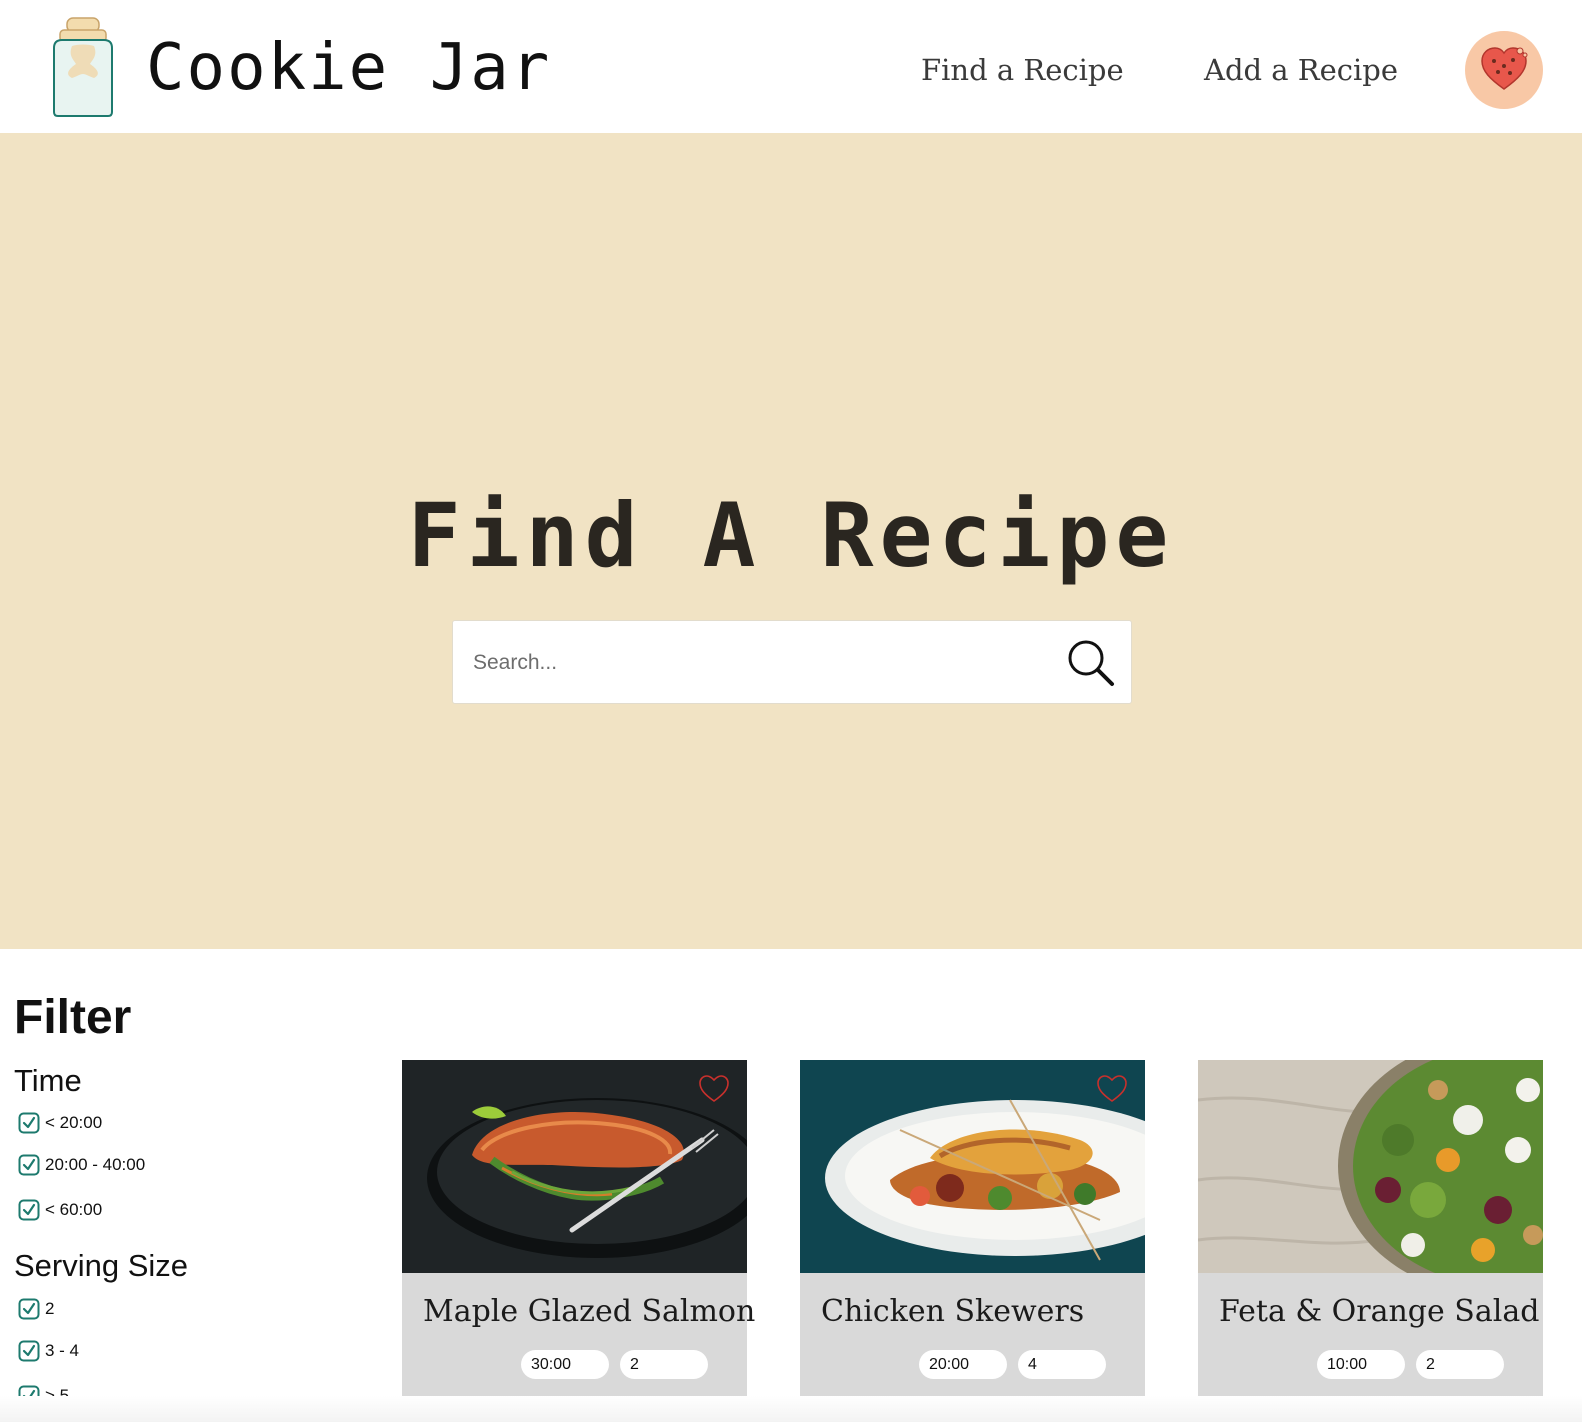 The image size is (1582, 1422). I want to click on brand-name: Cookie Jar, so click(348, 68).